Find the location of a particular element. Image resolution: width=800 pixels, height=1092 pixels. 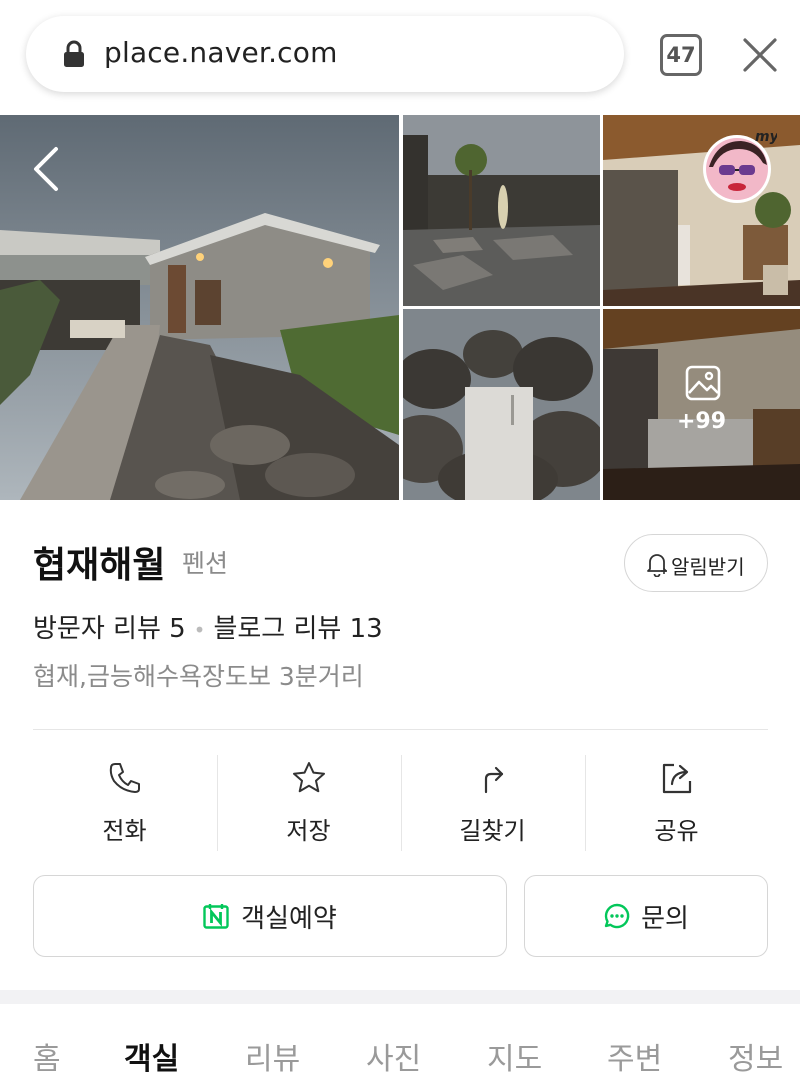

save-label: 저장 is located at coordinates (308, 831).